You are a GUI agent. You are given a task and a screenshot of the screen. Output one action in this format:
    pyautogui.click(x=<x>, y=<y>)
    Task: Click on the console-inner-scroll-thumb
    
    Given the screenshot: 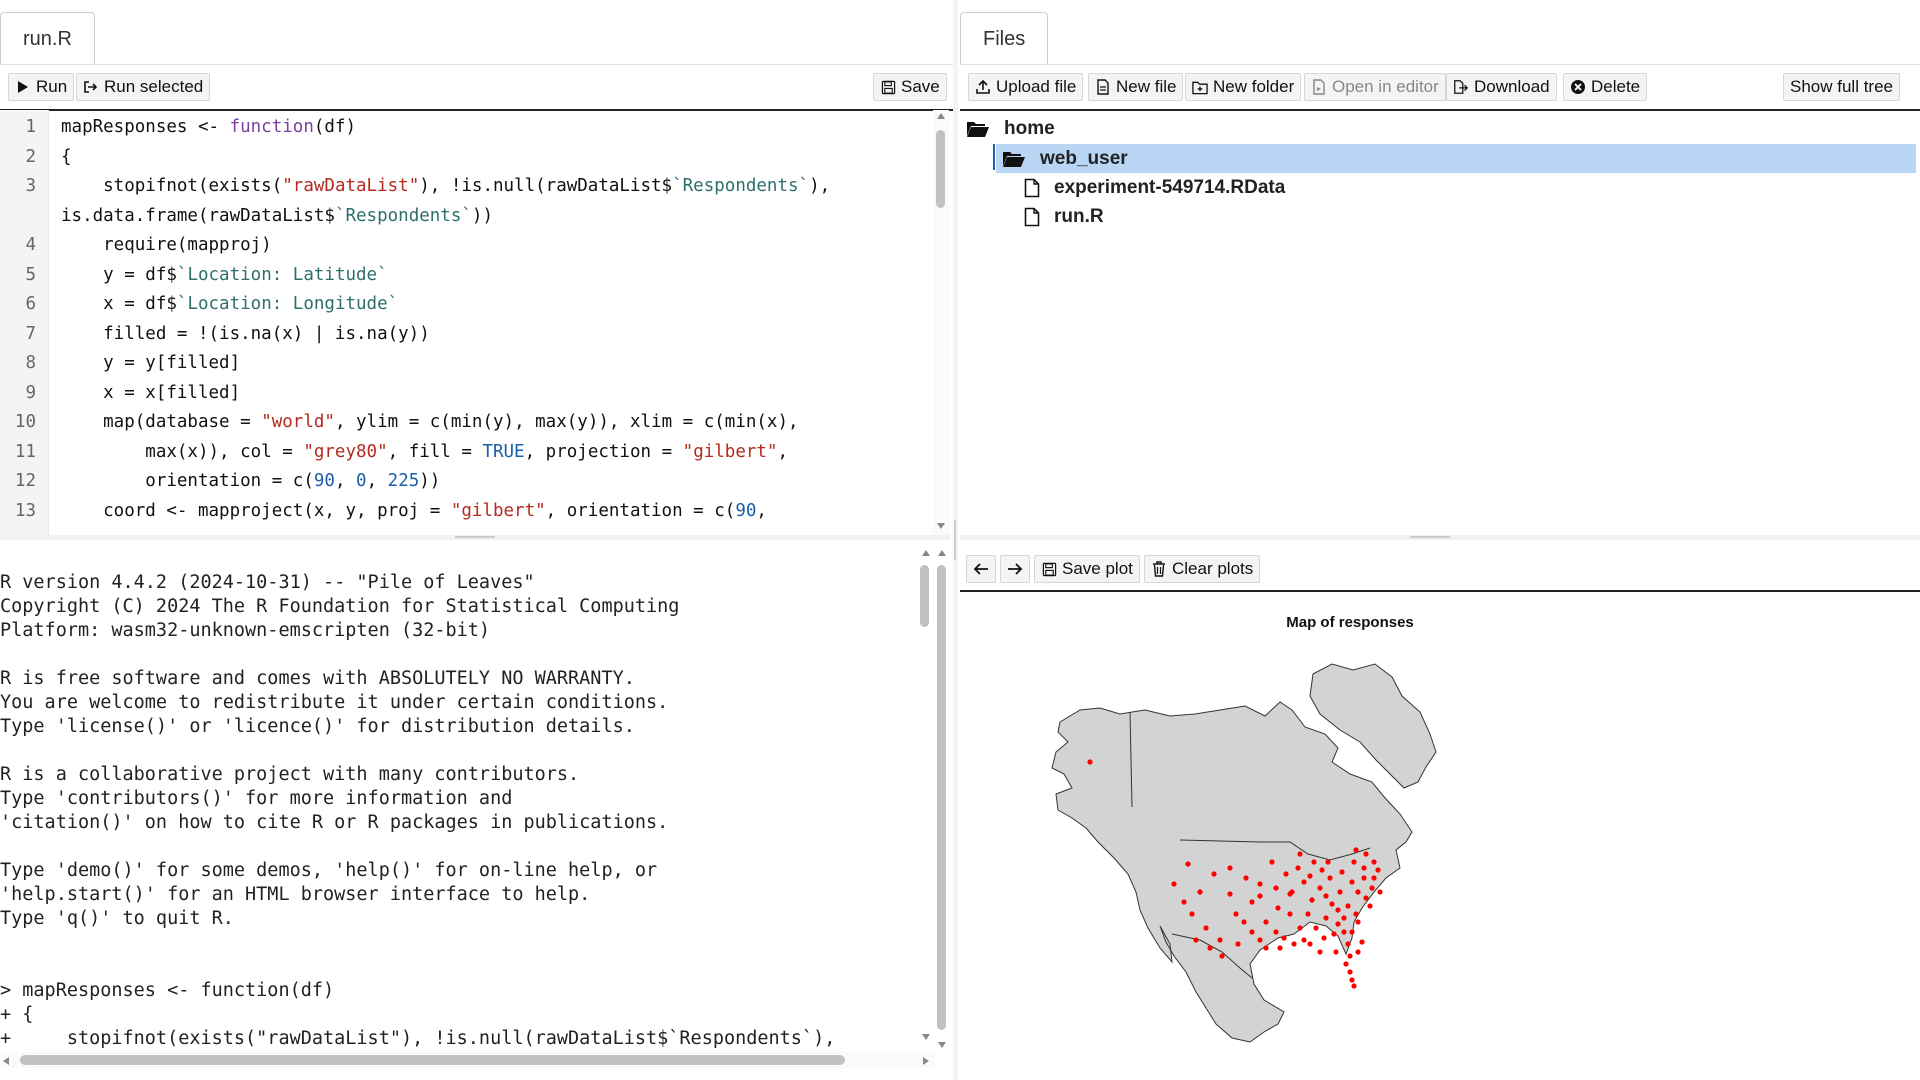 What is the action you would take?
    pyautogui.click(x=924, y=596)
    